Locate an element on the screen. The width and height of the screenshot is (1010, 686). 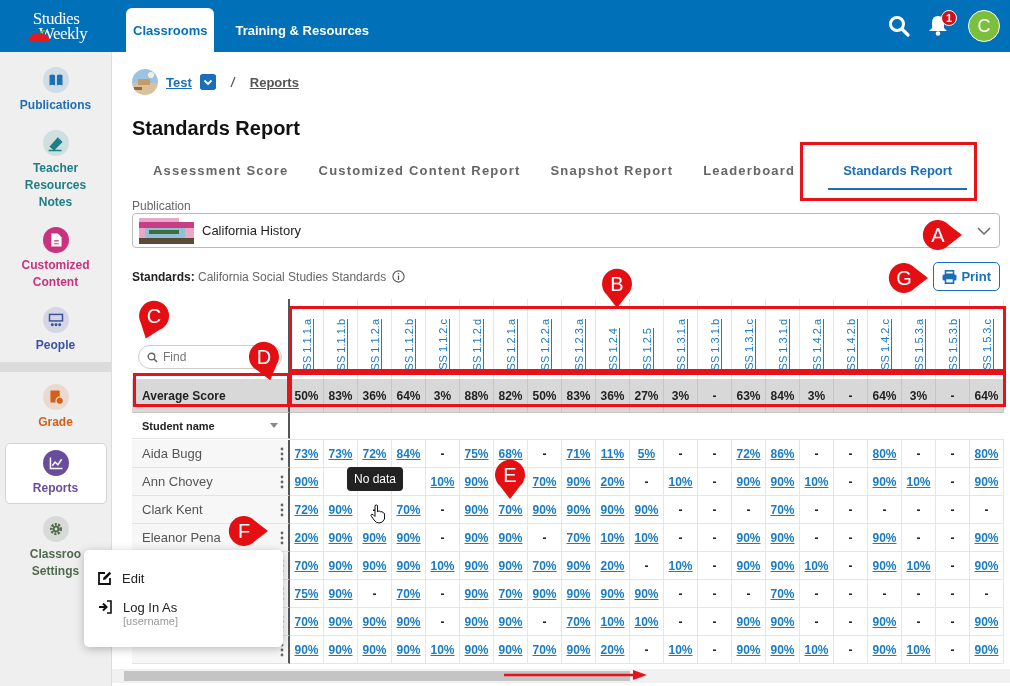
report-tab: Snapshot Report is located at coordinates (612, 170).